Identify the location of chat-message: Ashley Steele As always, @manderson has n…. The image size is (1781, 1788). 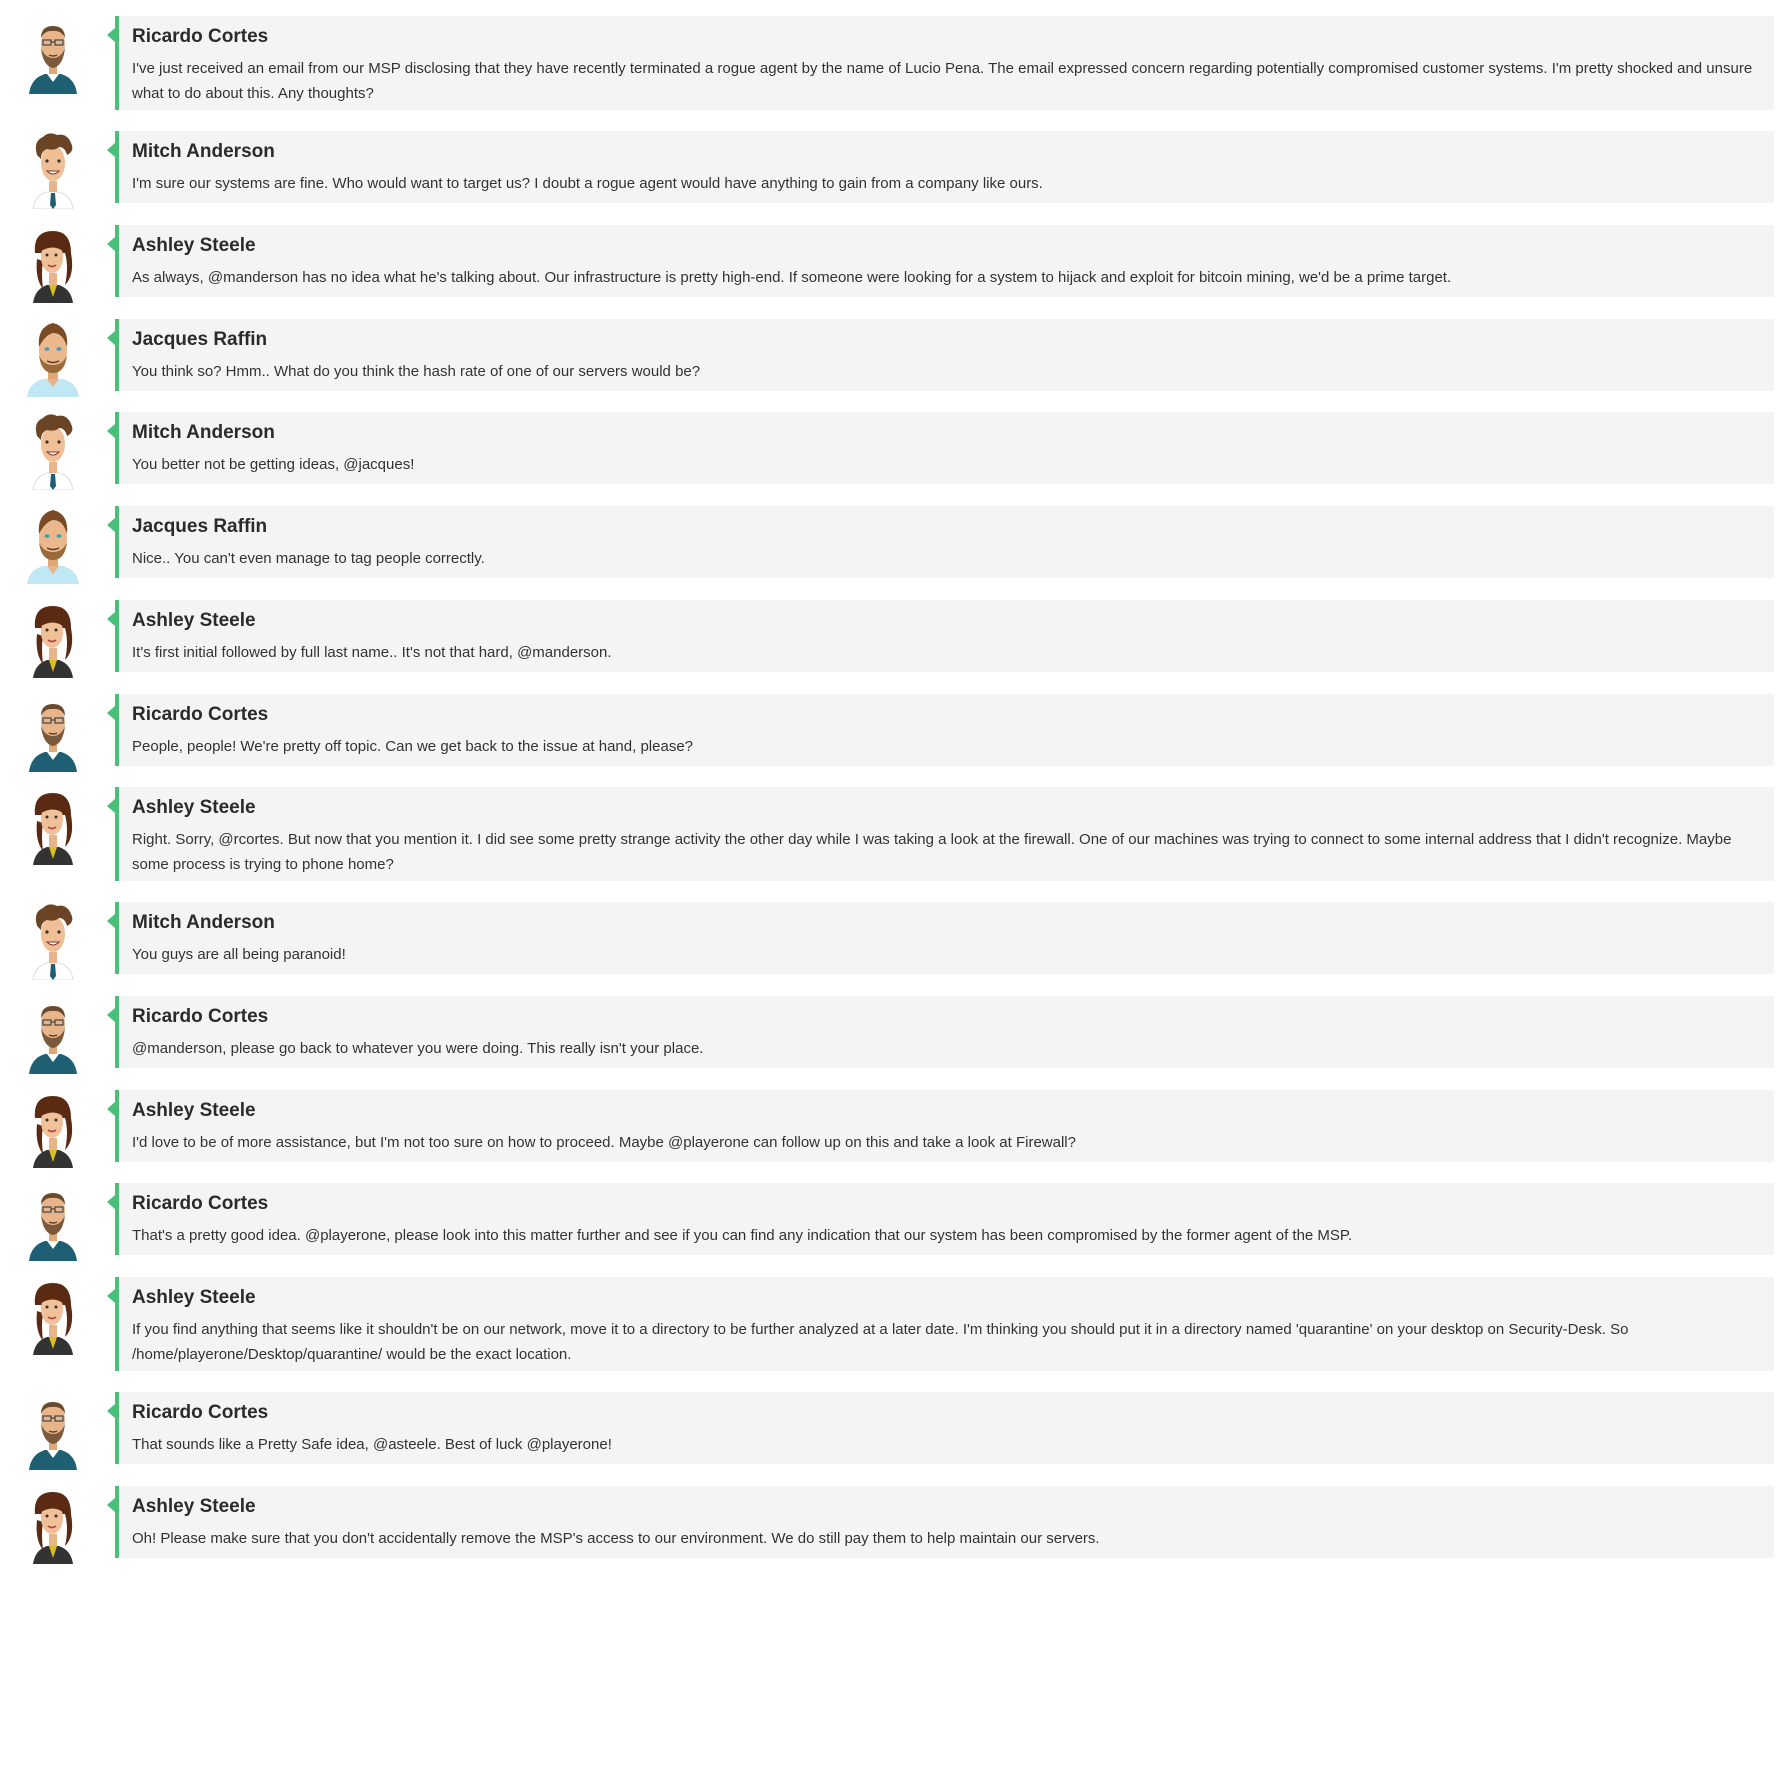
(890, 264).